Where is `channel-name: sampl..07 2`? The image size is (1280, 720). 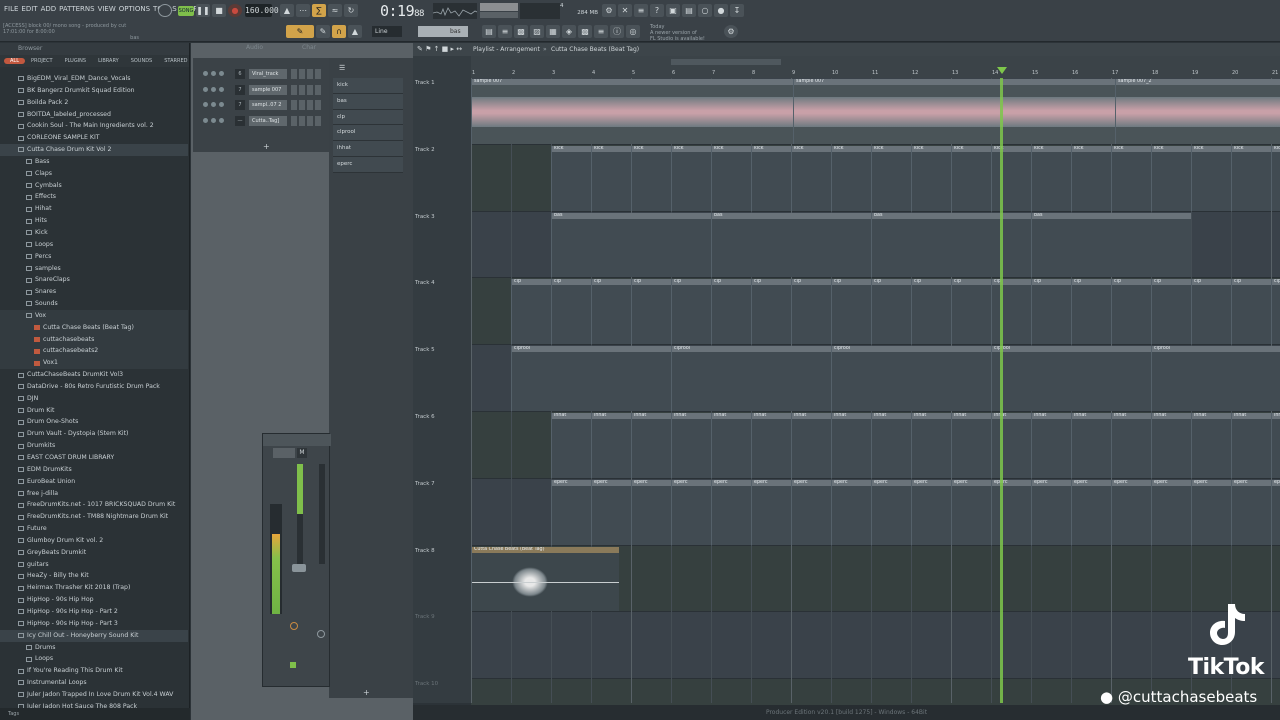 channel-name: sampl..07 2 is located at coordinates (268, 105).